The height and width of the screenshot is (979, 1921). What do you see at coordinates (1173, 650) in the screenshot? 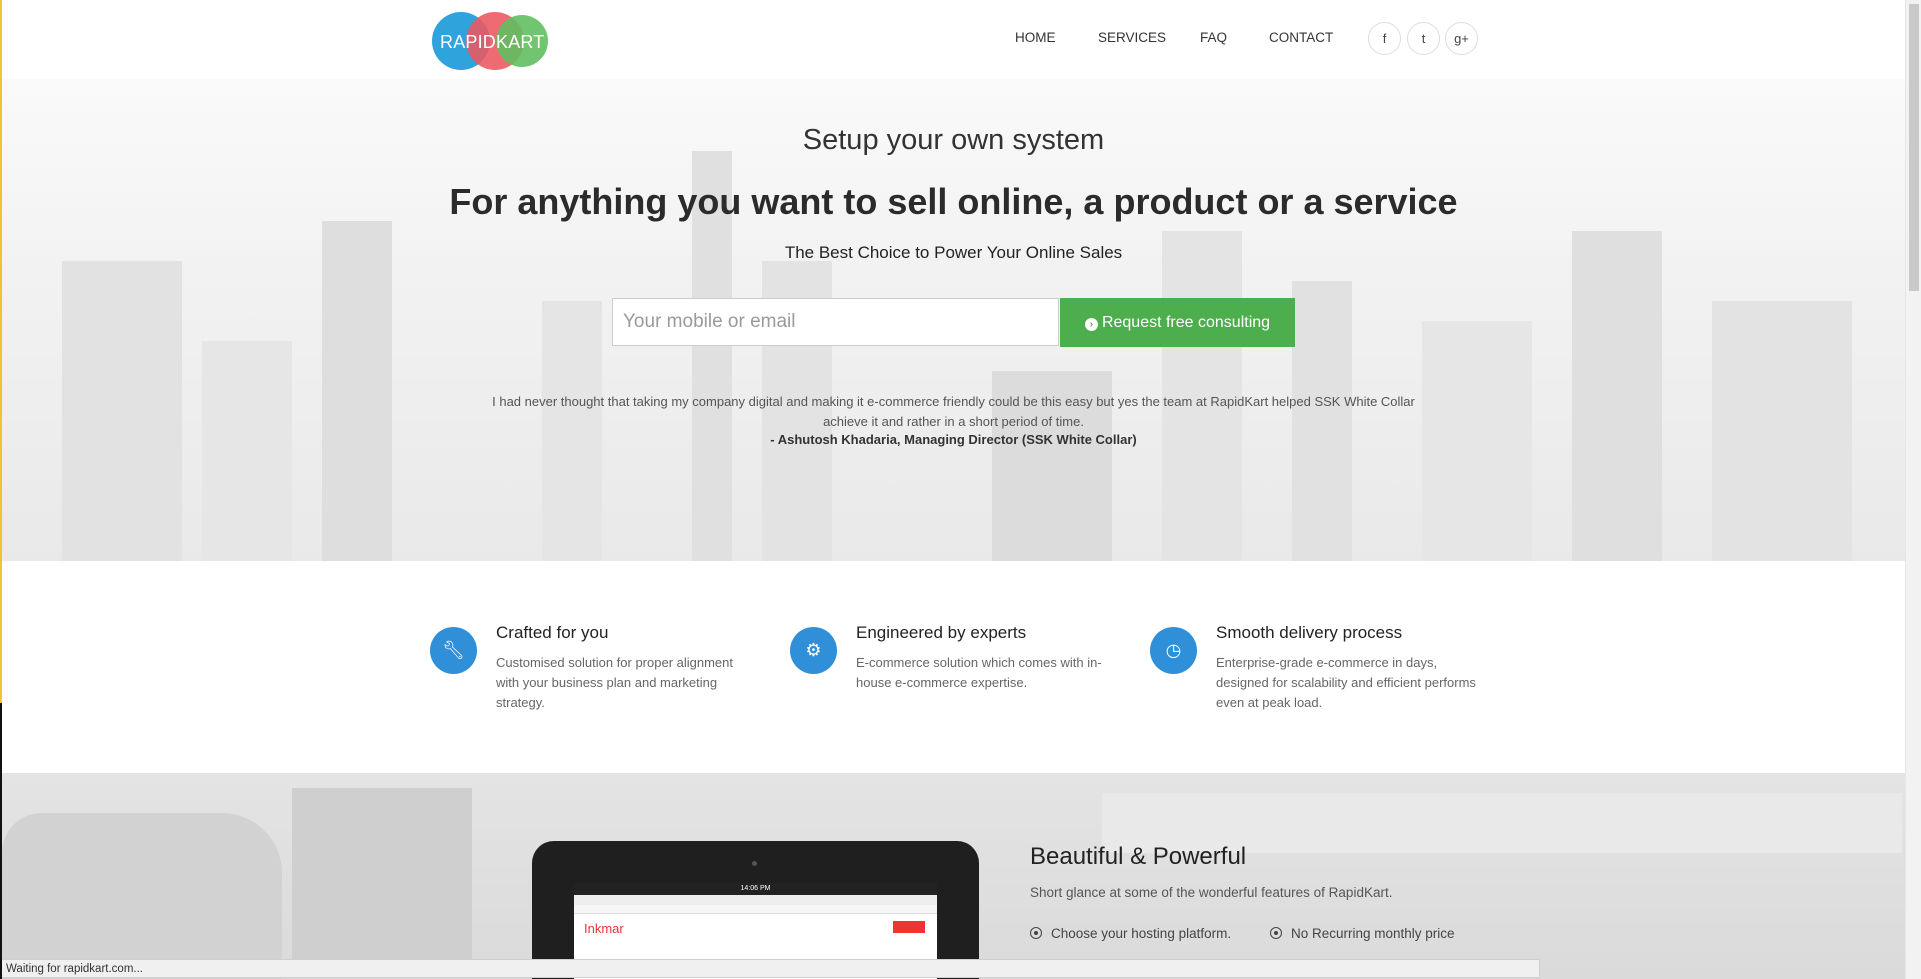
I see `clock-icon: ◷` at bounding box center [1173, 650].